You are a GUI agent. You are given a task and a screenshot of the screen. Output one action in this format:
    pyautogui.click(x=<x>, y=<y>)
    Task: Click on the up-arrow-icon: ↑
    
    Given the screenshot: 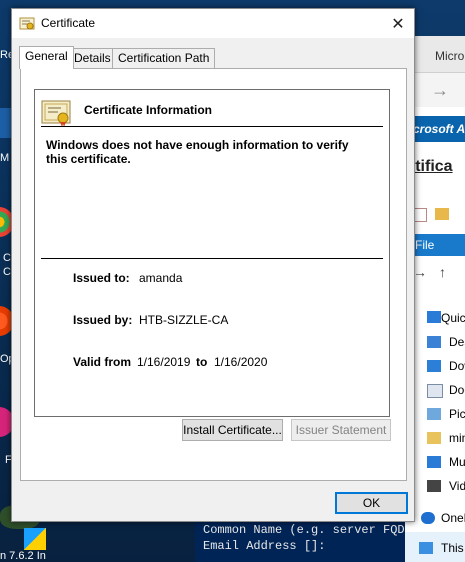 What is the action you would take?
    pyautogui.click(x=442, y=272)
    